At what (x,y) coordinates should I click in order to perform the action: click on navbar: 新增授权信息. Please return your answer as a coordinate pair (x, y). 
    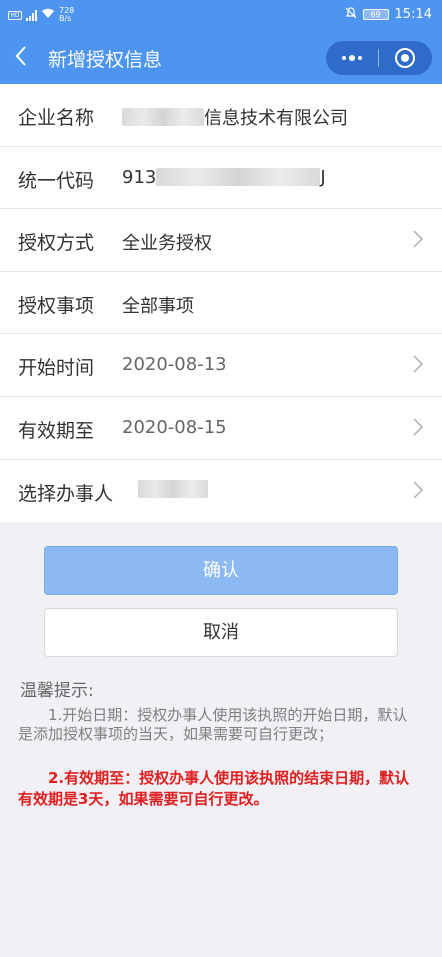
    Looking at the image, I should click on (221, 58).